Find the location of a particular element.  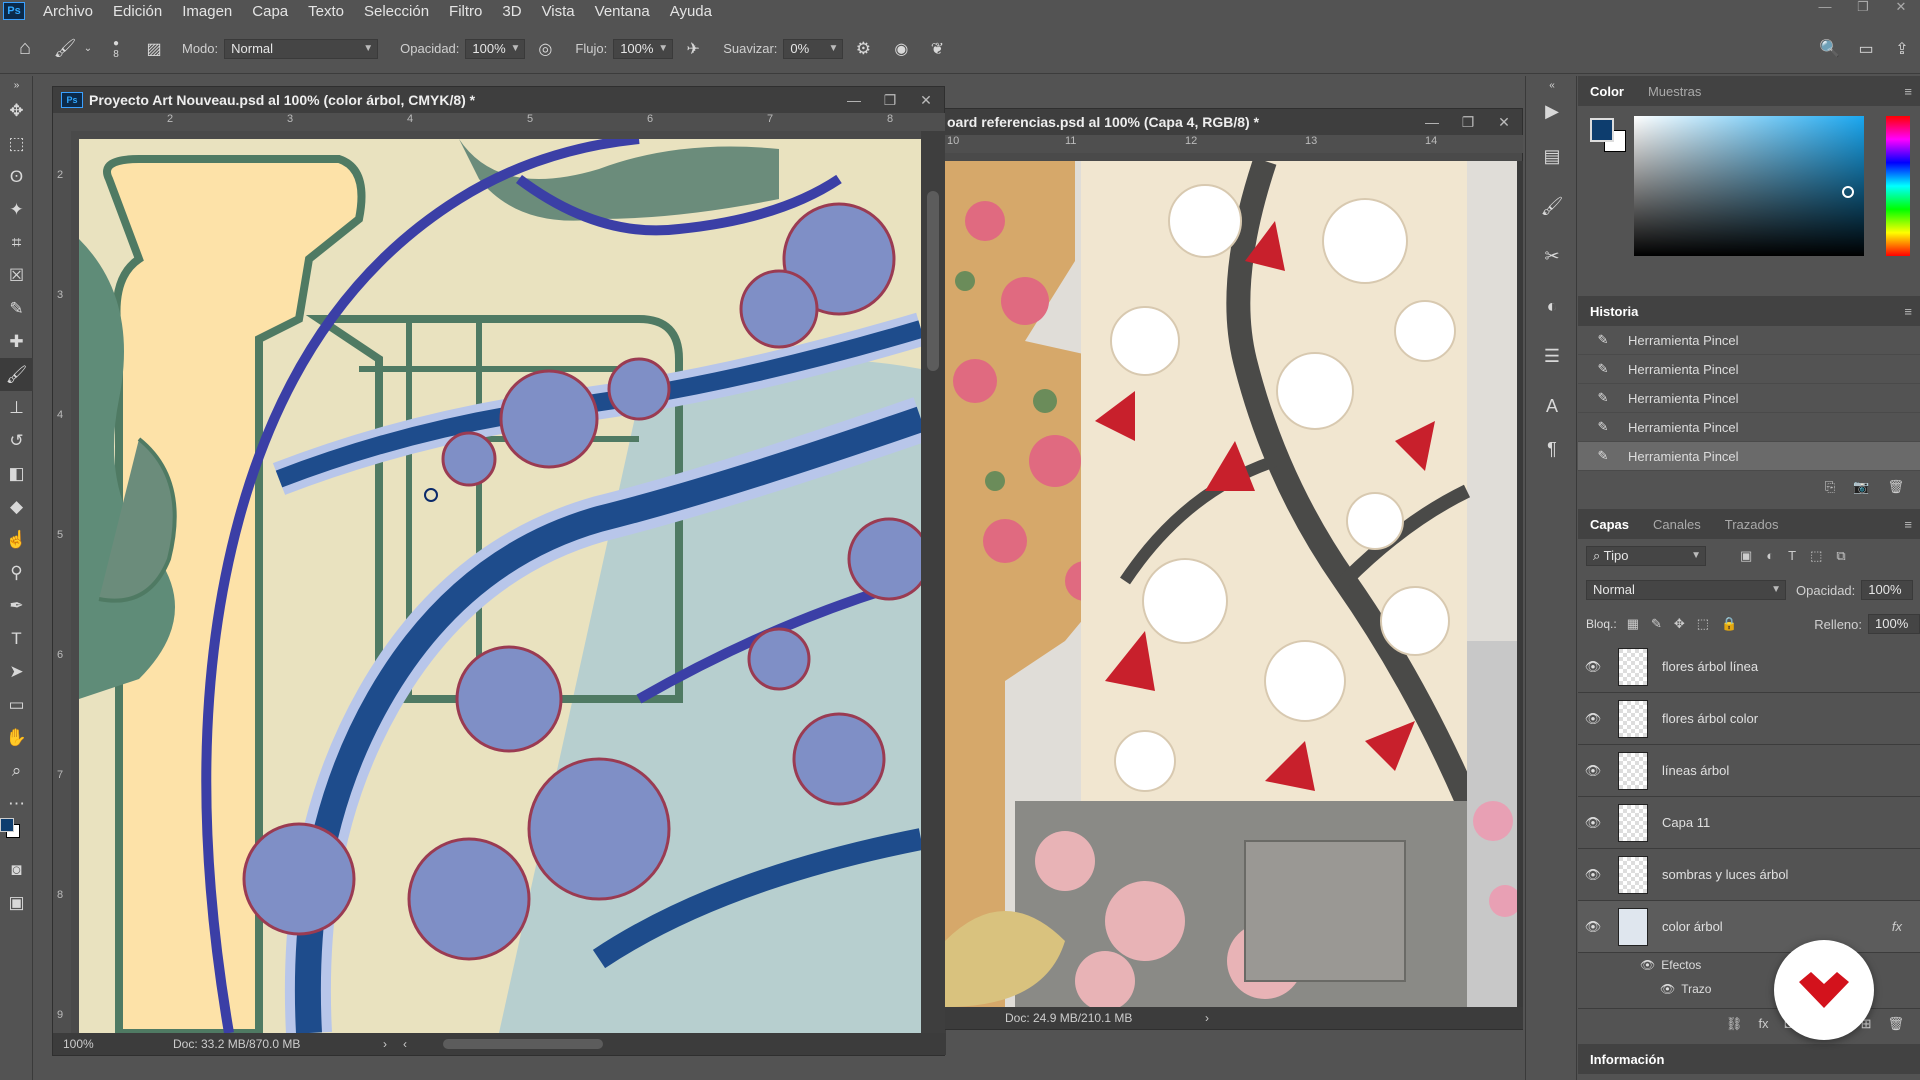

eraser-icon: ◧ is located at coordinates (16, 473).